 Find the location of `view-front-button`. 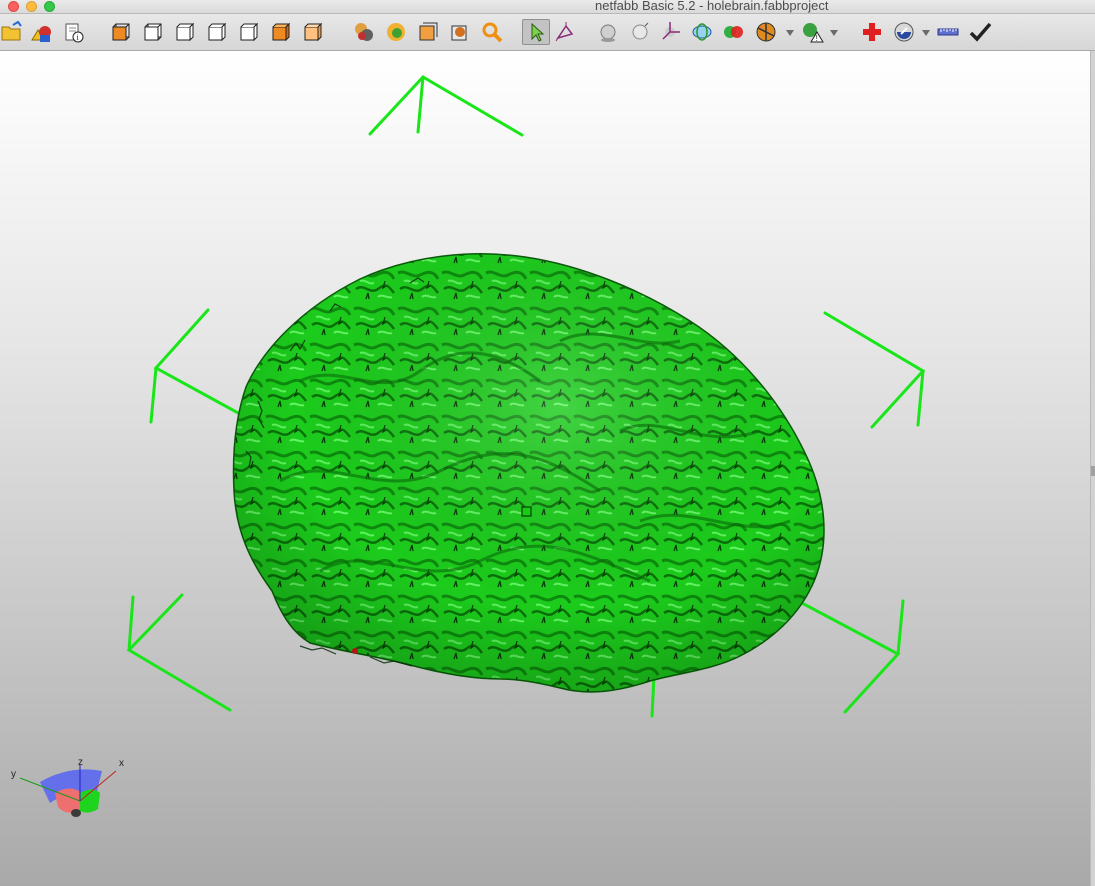

view-front-button is located at coordinates (122, 32).